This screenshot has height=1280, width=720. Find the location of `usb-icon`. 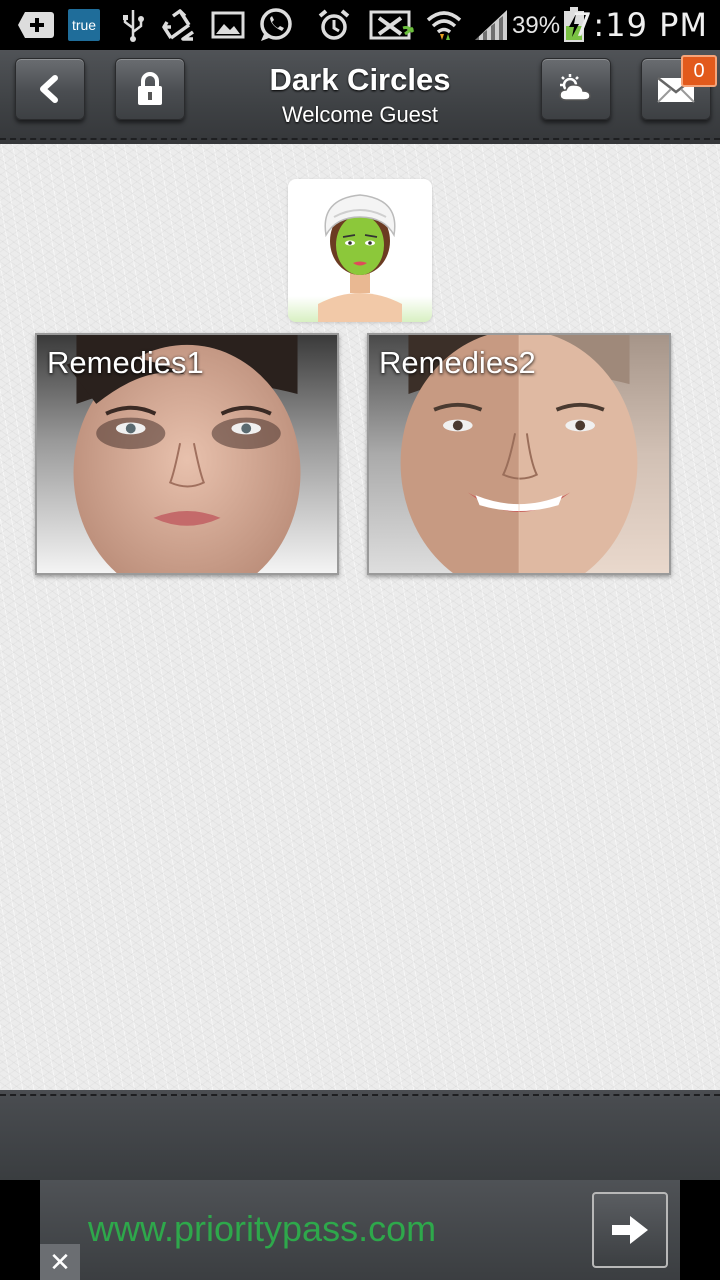

usb-icon is located at coordinates (133, 25).